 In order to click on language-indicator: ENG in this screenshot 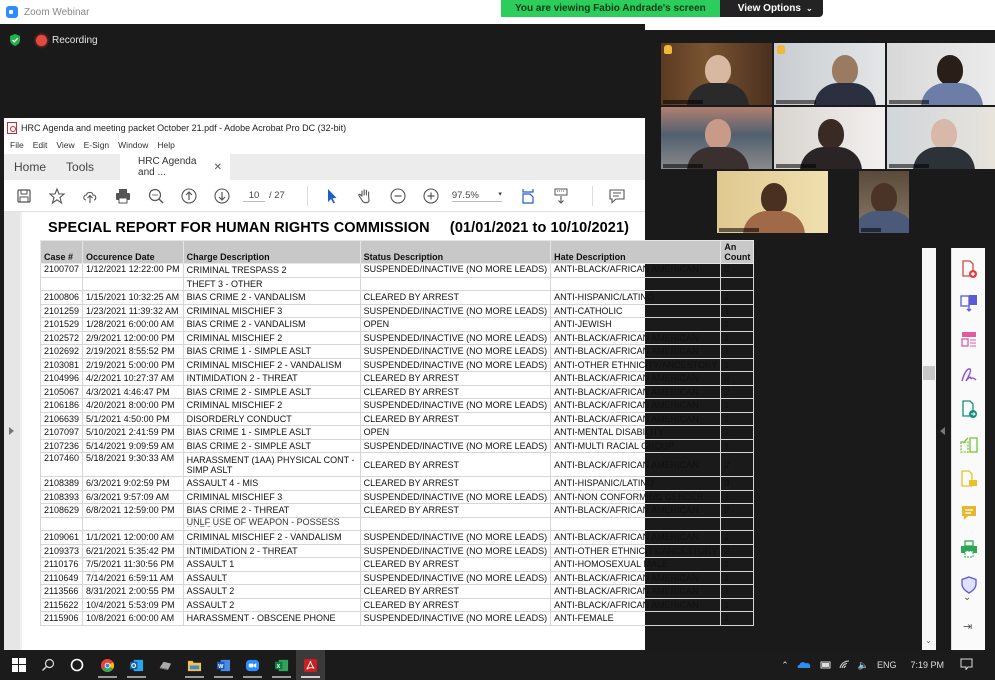, I will do `click(887, 665)`.